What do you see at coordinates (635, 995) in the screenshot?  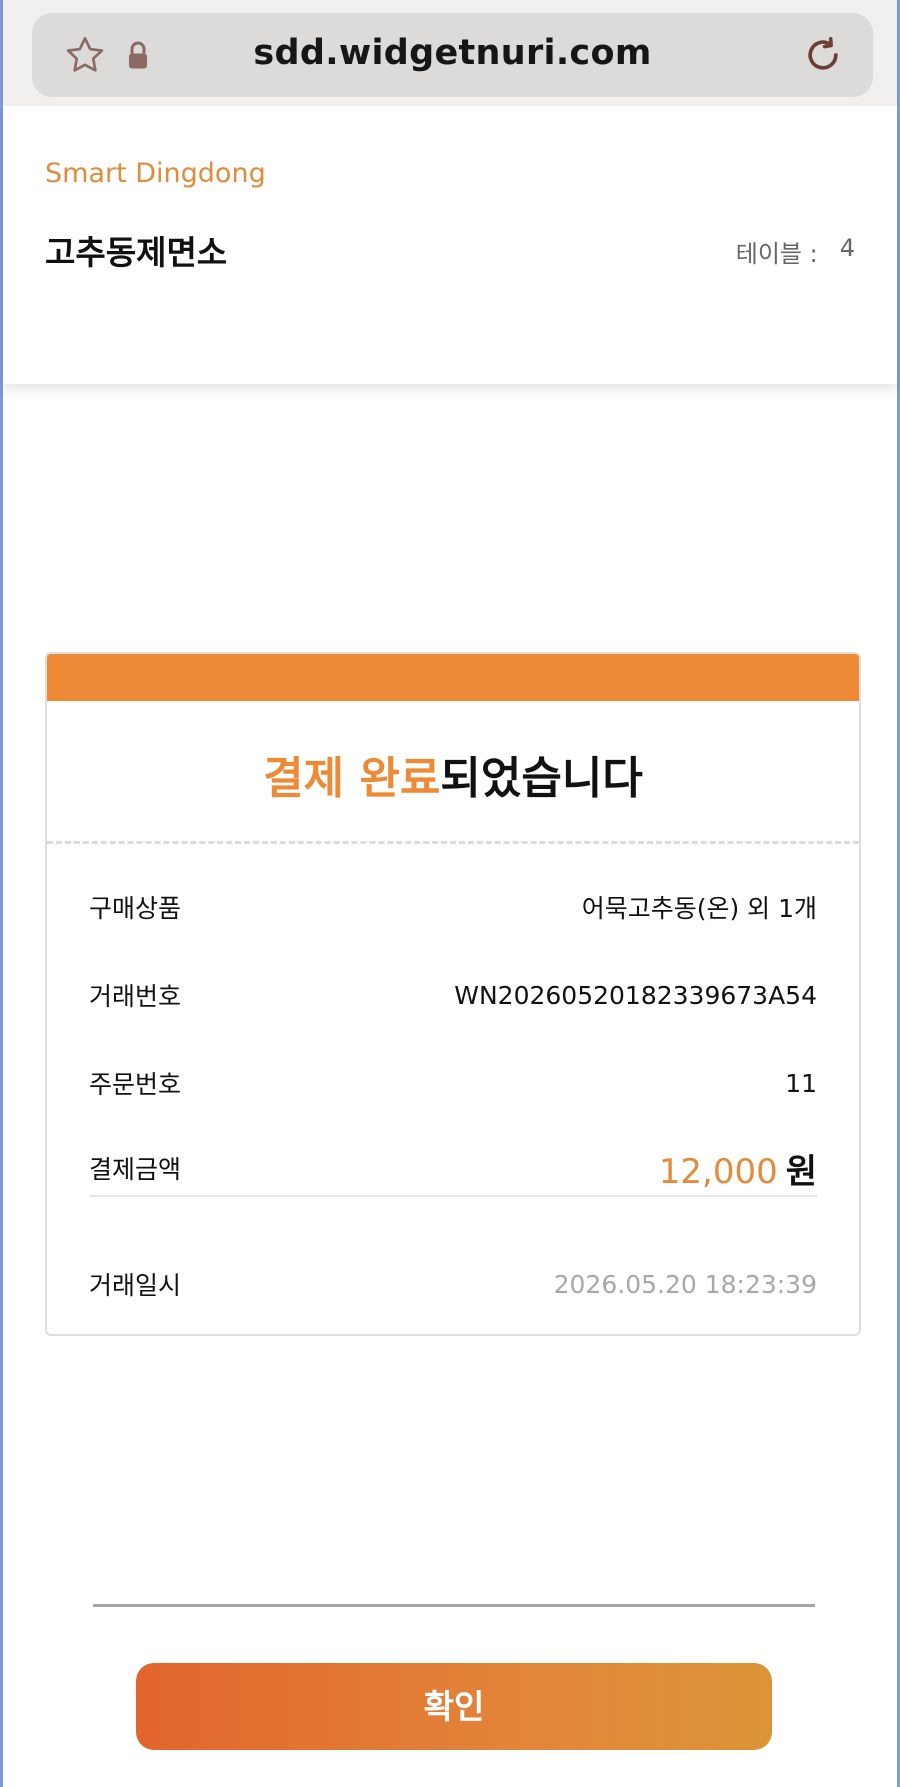 I see `row-value: WN20260520182339673A54` at bounding box center [635, 995].